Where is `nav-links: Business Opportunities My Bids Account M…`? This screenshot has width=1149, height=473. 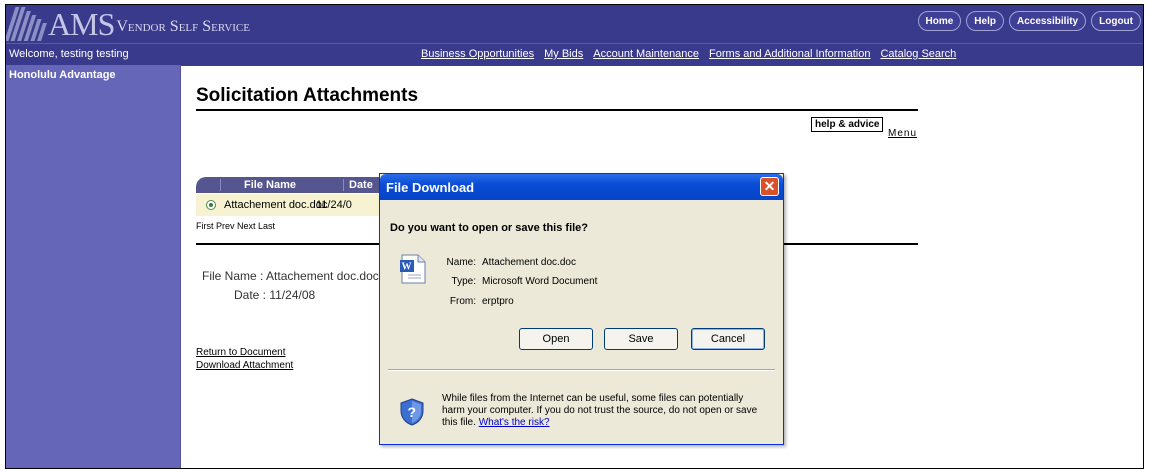 nav-links: Business Opportunities My Bids Account M… is located at coordinates (688, 54).